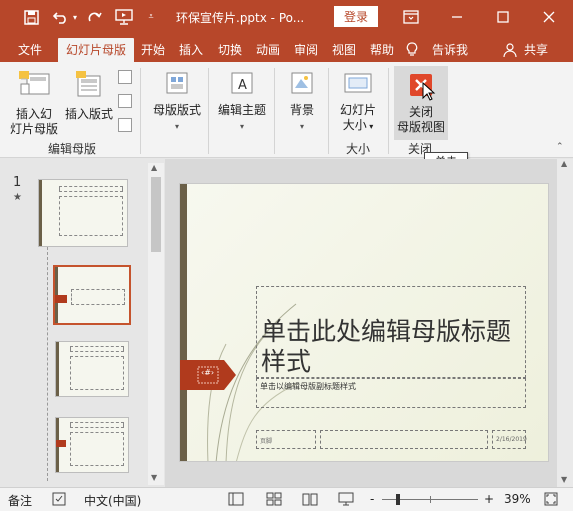  I want to click on background-label: 背景, so click(301, 110).